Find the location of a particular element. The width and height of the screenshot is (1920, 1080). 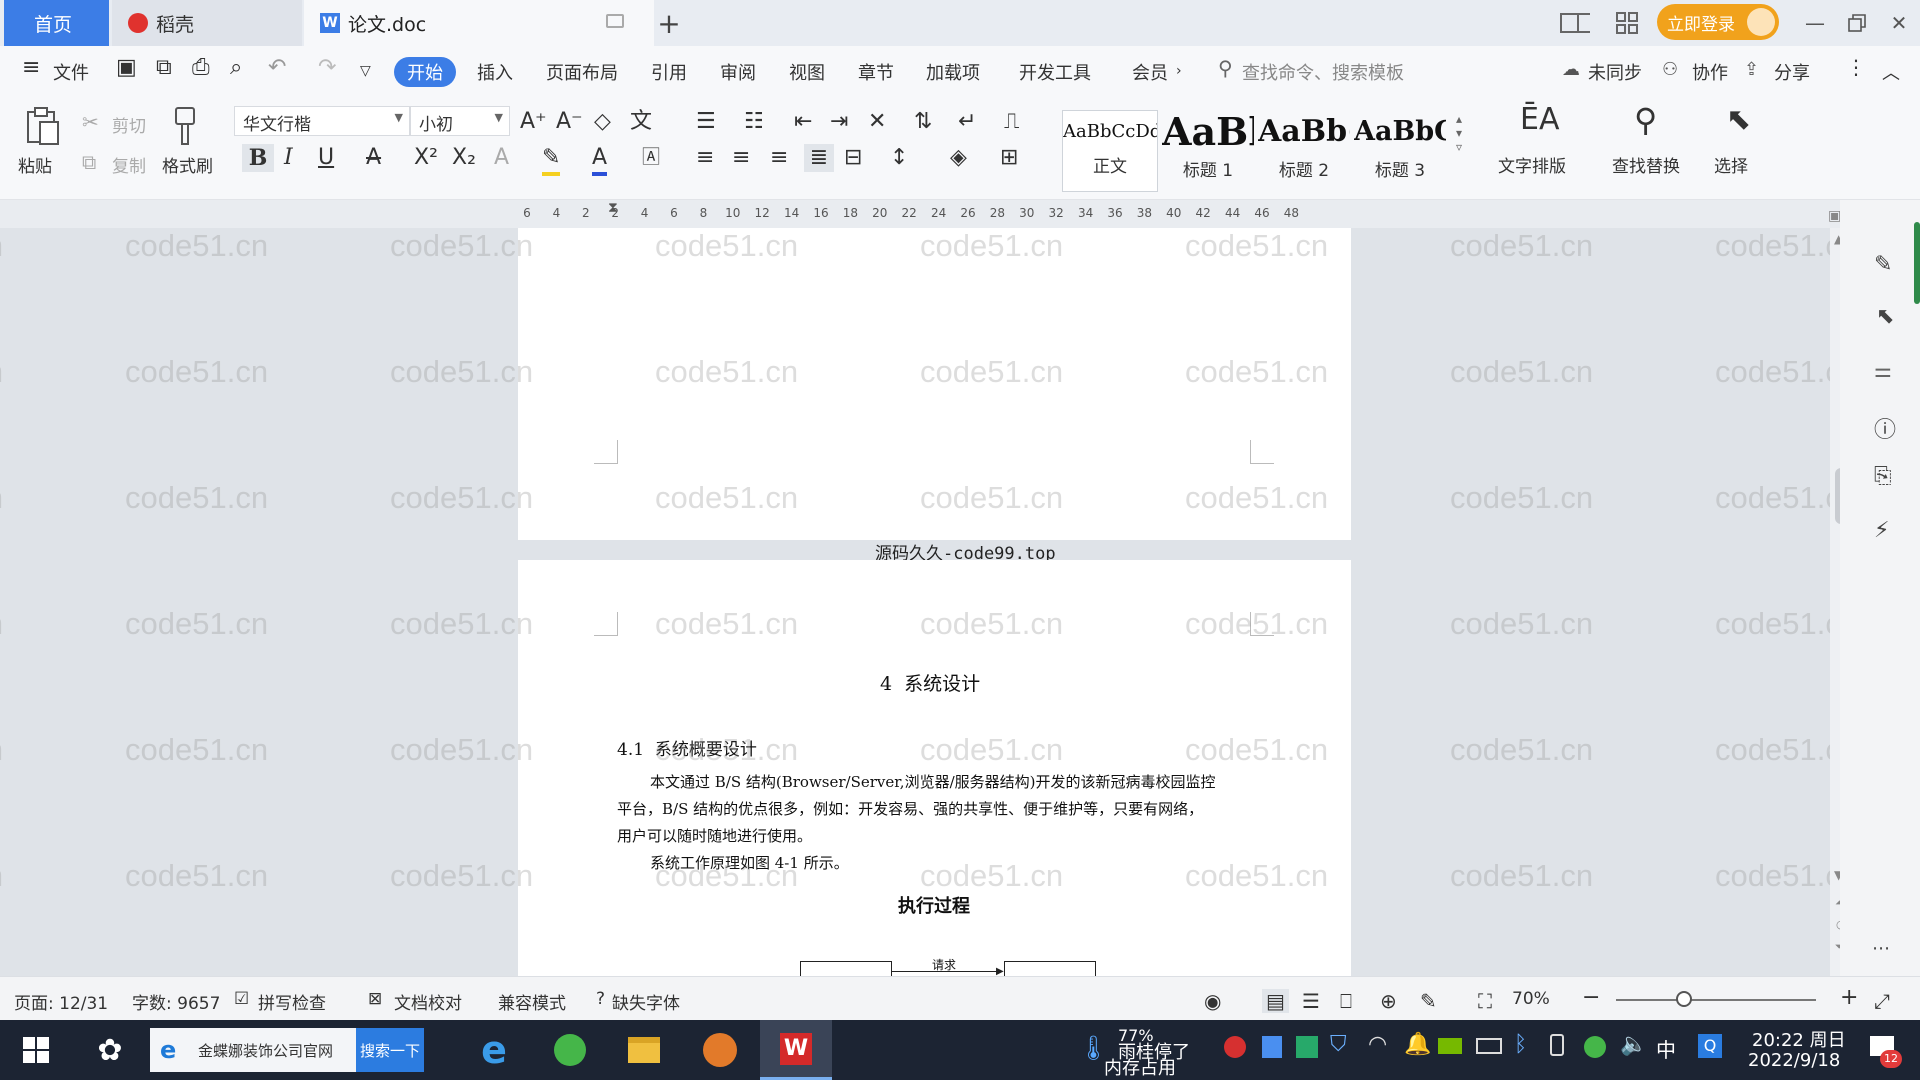

chevron-right-icon: › is located at coordinates (1179, 71).